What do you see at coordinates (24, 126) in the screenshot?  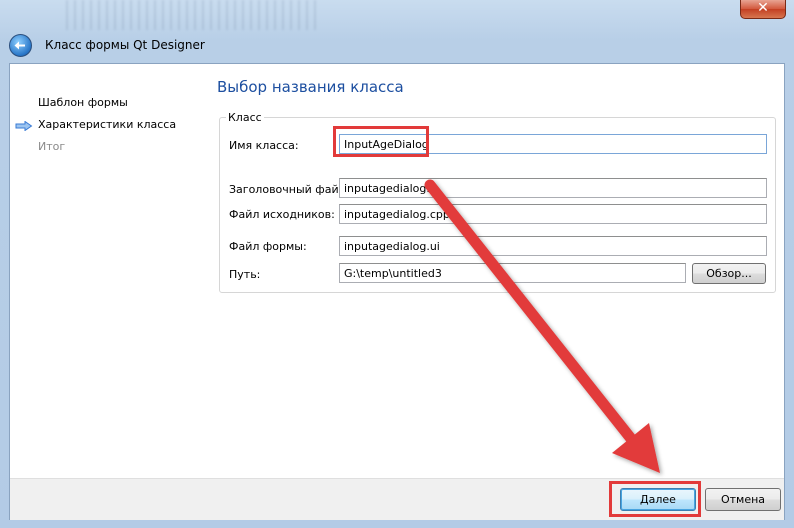 I see `step-arrow-icon` at bounding box center [24, 126].